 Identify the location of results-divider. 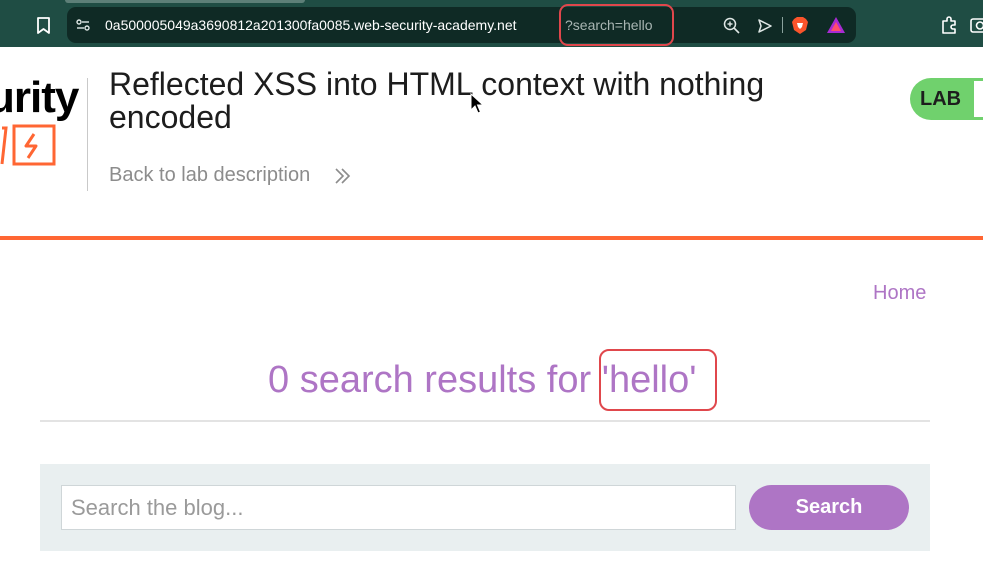
(485, 421).